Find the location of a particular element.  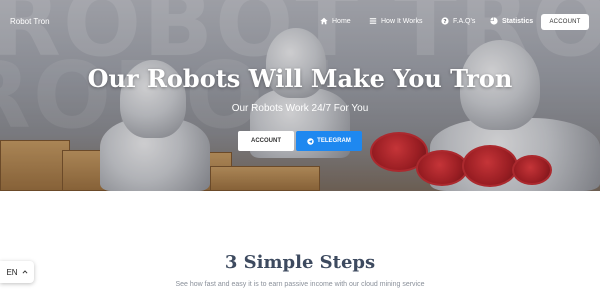

brand-logo: Robot Tron is located at coordinates (30, 21).